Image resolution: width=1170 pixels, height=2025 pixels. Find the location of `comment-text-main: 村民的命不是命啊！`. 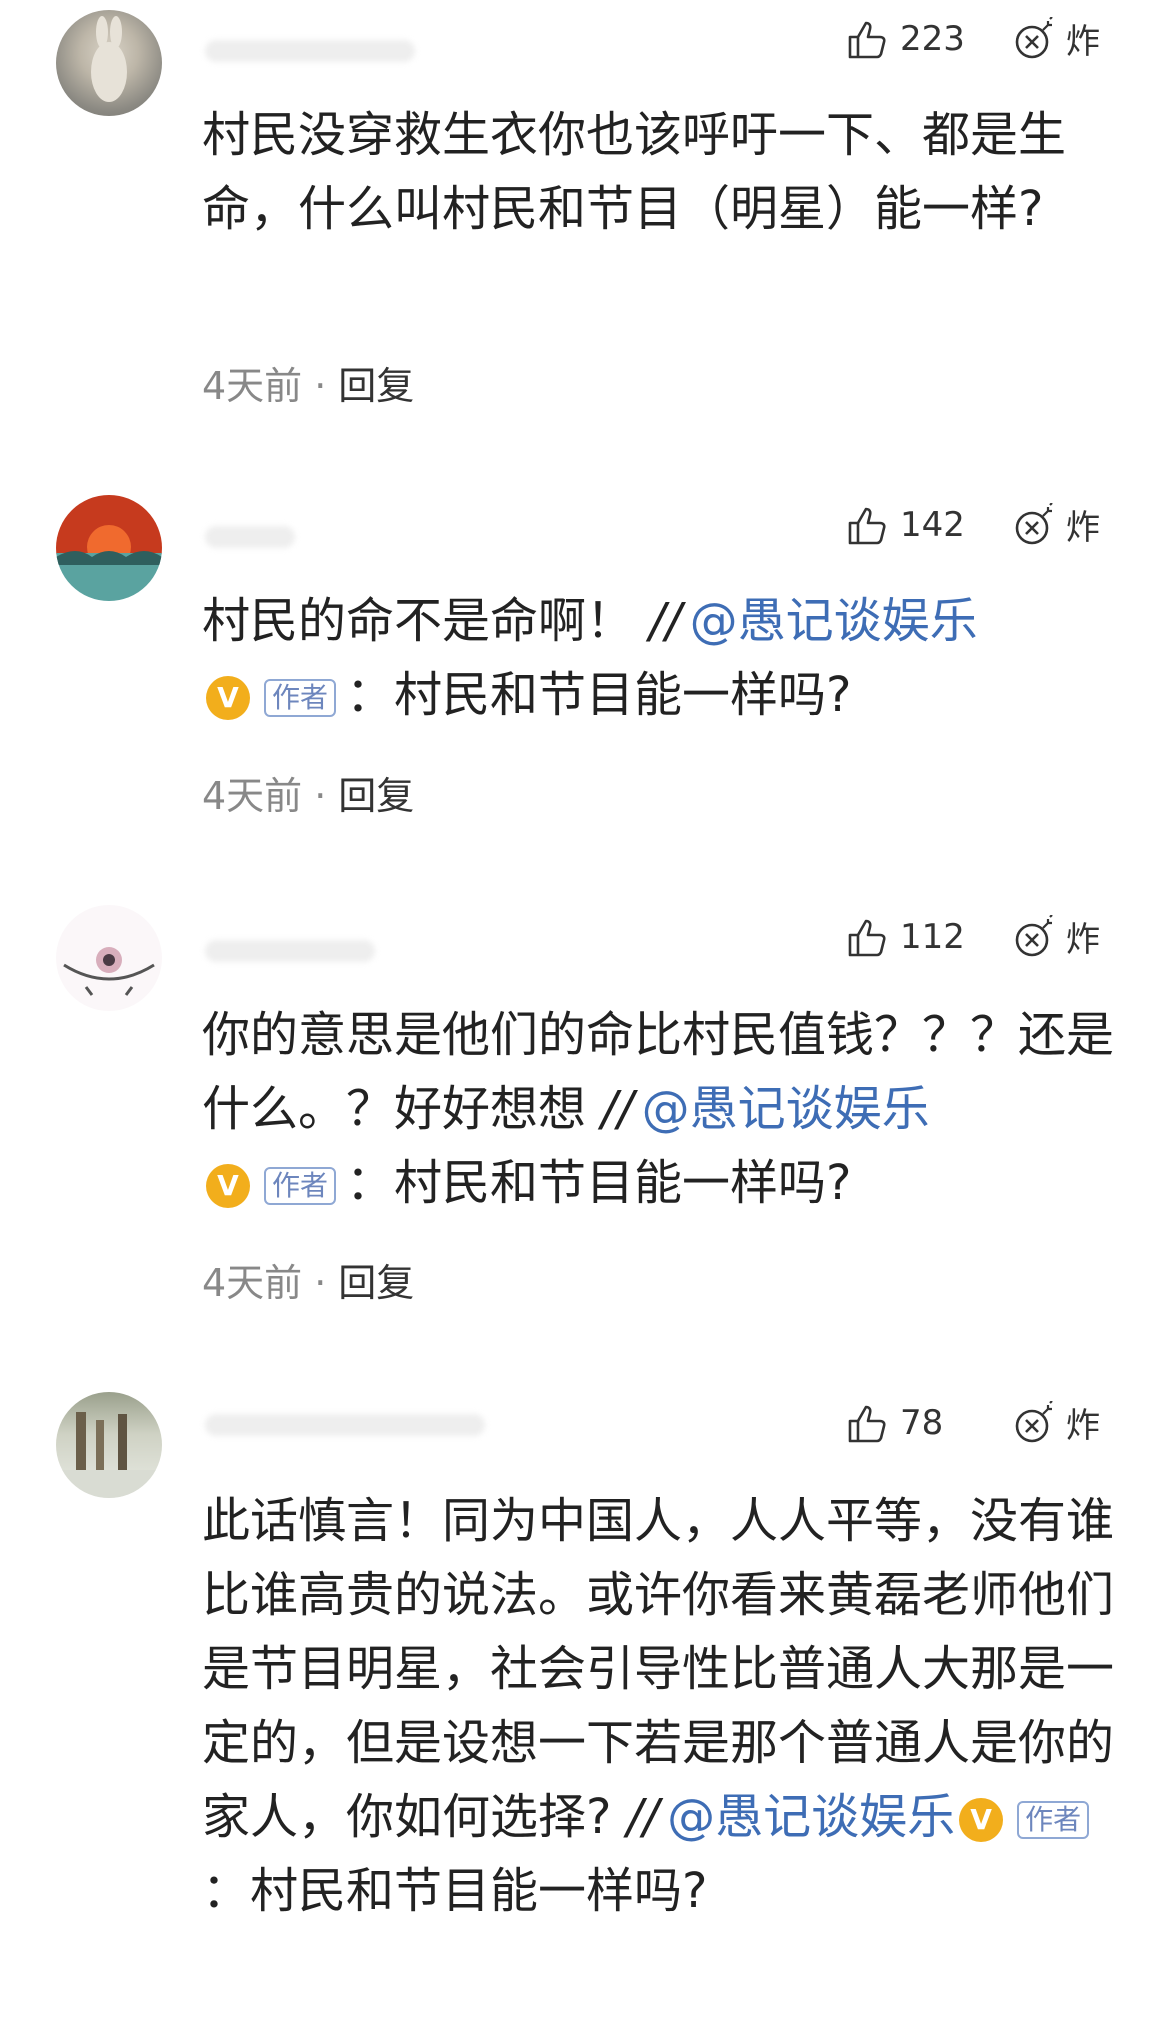

comment-text-main: 村民的命不是命啊！ is located at coordinates (418, 621).